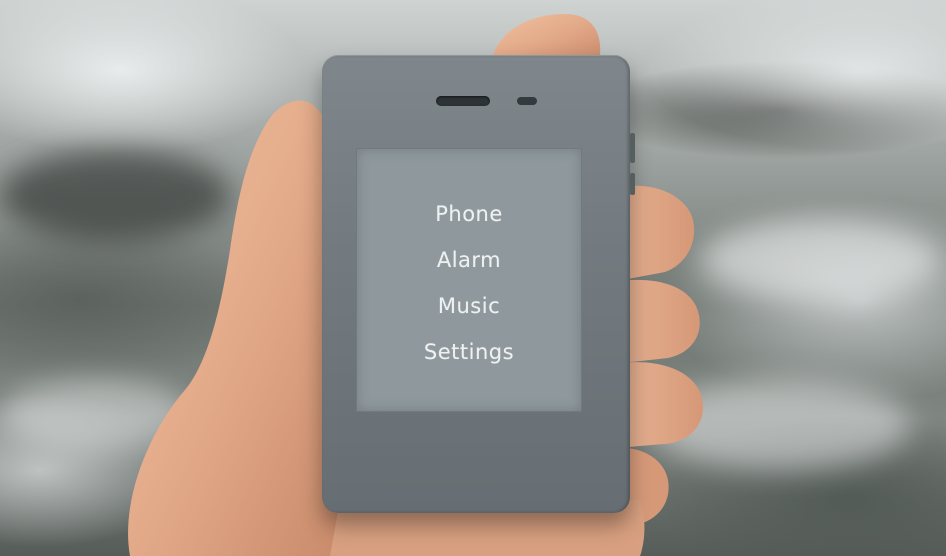 Image resolution: width=946 pixels, height=556 pixels. I want to click on phone-menu: Phone Alarm Music Settings, so click(469, 283).